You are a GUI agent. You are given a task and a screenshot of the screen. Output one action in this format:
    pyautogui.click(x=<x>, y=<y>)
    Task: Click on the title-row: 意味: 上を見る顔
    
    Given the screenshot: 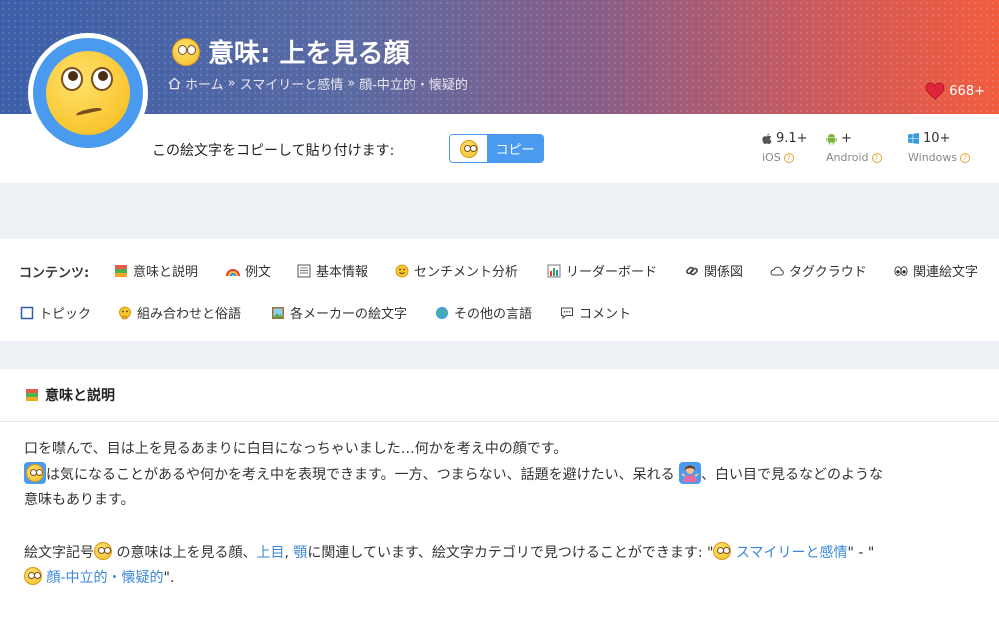 What is the action you would take?
    pyautogui.click(x=290, y=51)
    